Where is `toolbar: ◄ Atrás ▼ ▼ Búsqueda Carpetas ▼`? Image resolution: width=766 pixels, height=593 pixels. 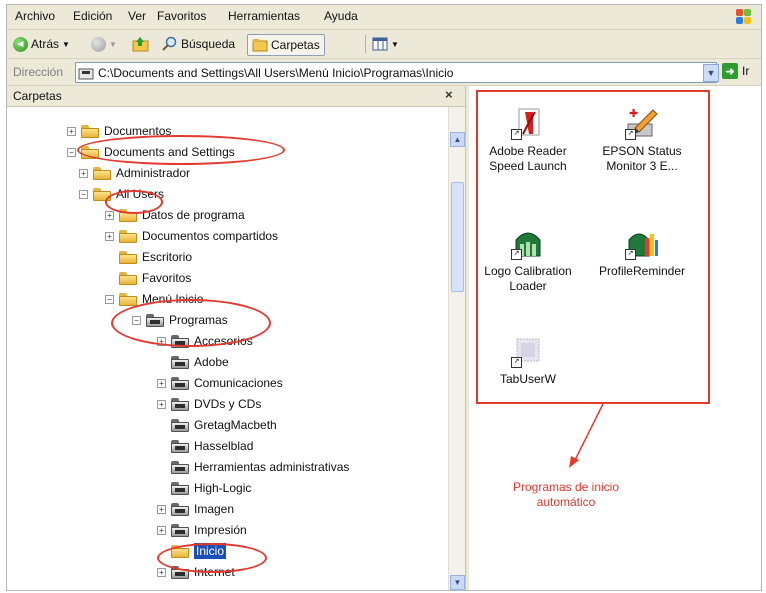
toolbar: ◄ Atrás ▼ ▼ Búsqueda Carpetas ▼ is located at coordinates (384, 44).